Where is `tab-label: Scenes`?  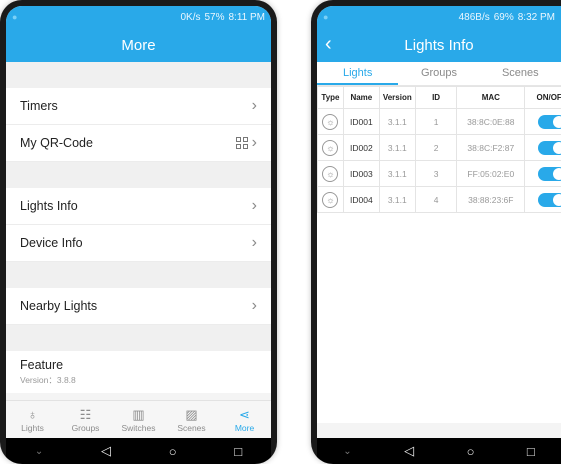 tab-label: Scenes is located at coordinates (191, 427).